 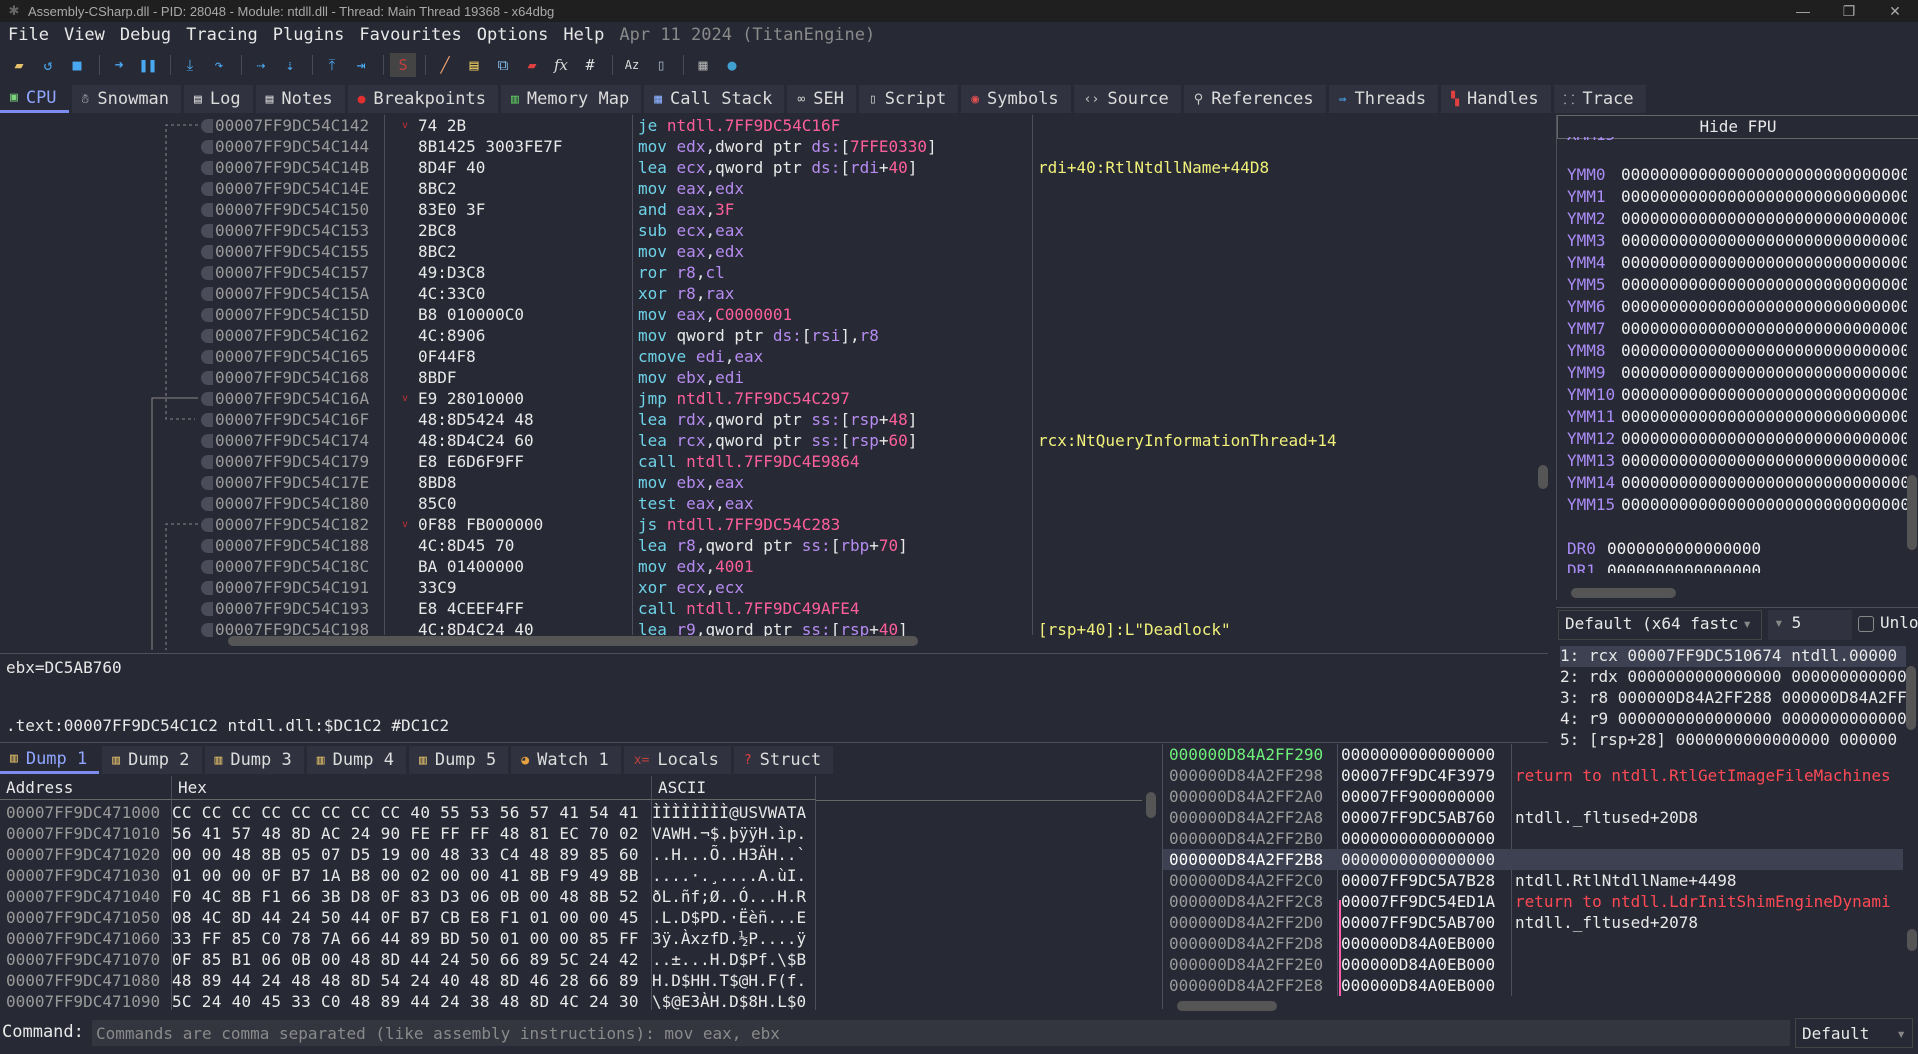 What do you see at coordinates (1733, 656) in the screenshot?
I see `argument-row: 1: rcx 00007FF9DC510674 ntdll.00000` at bounding box center [1733, 656].